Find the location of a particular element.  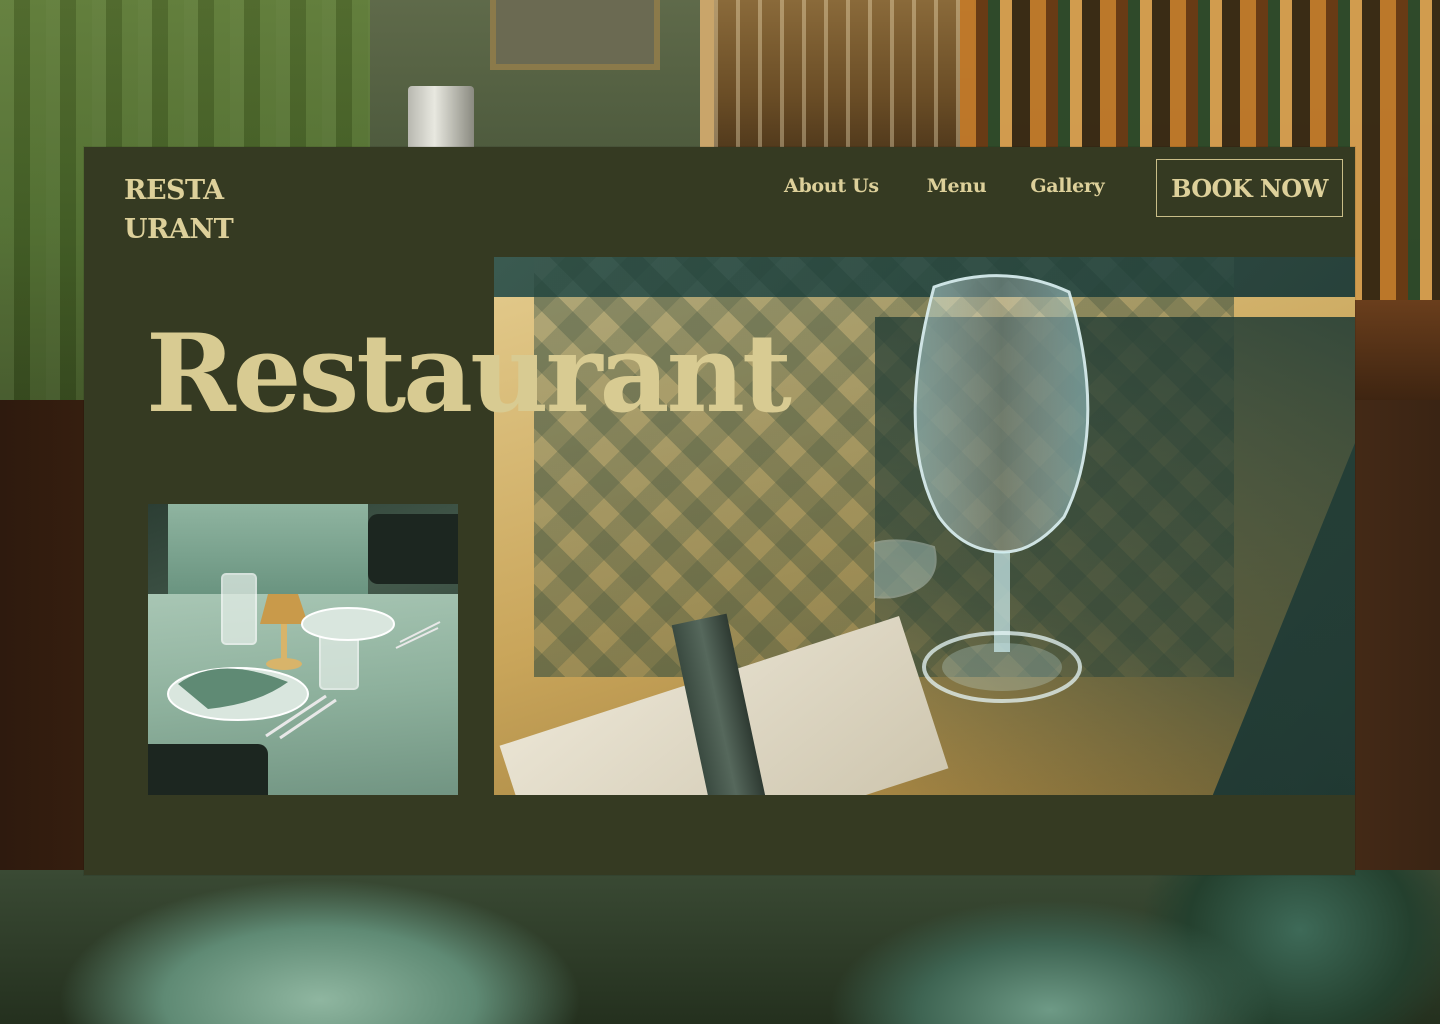

table-setting-icon is located at coordinates (304, 656).